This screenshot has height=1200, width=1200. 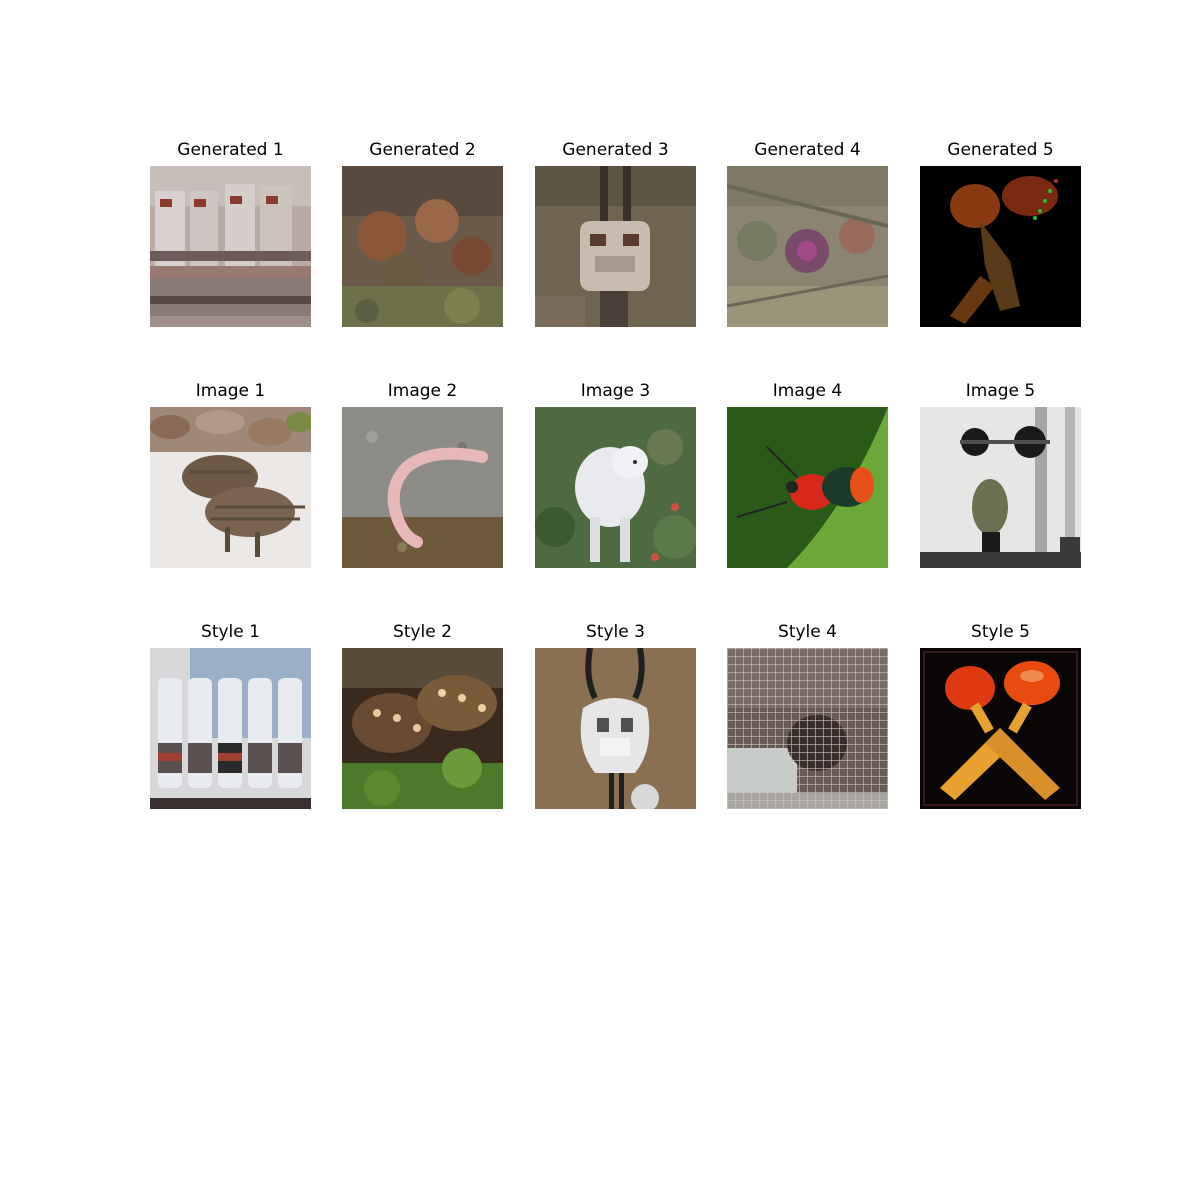 I want to click on panel-title: Style 5, so click(x=1000, y=632).